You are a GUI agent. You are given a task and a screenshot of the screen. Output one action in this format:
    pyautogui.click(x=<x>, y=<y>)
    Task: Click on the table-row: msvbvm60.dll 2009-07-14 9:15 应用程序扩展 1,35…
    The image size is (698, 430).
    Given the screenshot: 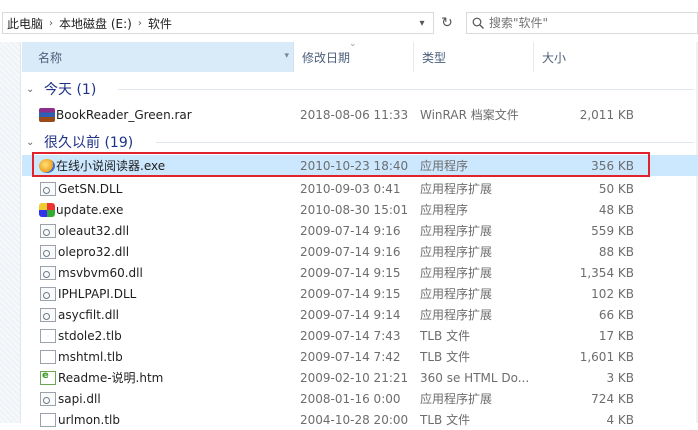 What is the action you would take?
    pyautogui.click(x=360, y=272)
    